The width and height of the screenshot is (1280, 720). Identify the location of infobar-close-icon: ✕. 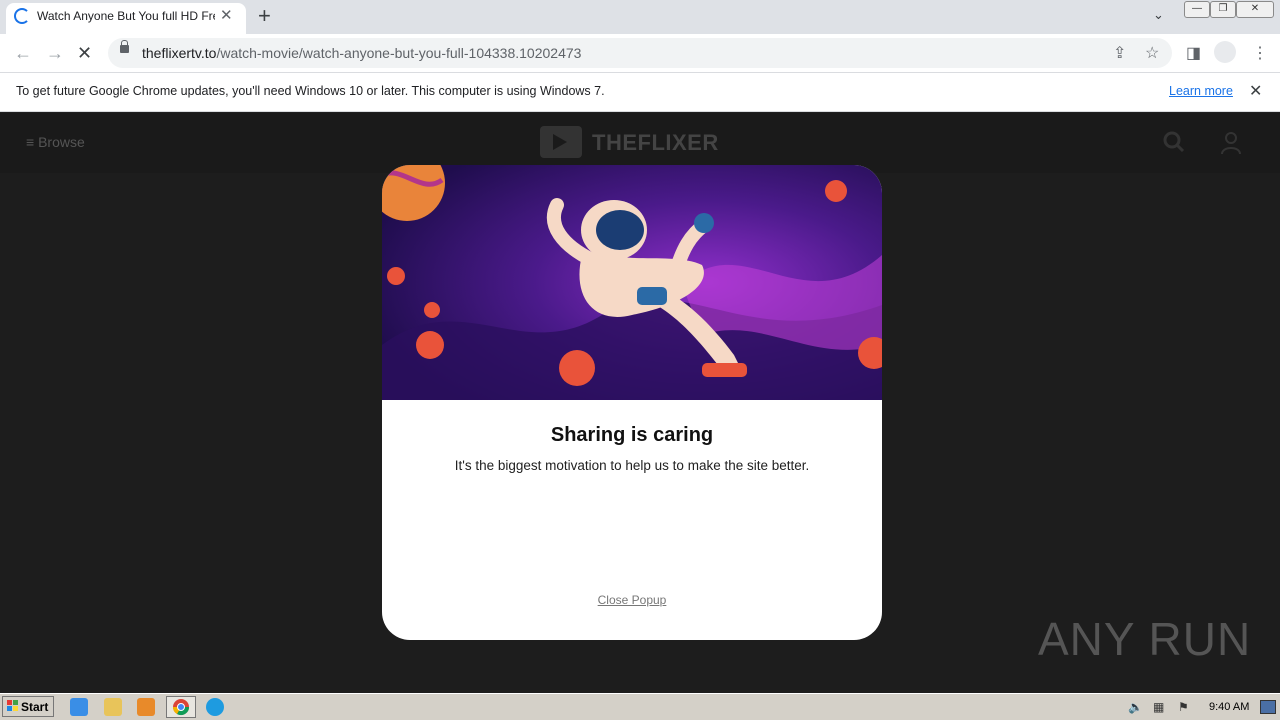
(1255, 91).